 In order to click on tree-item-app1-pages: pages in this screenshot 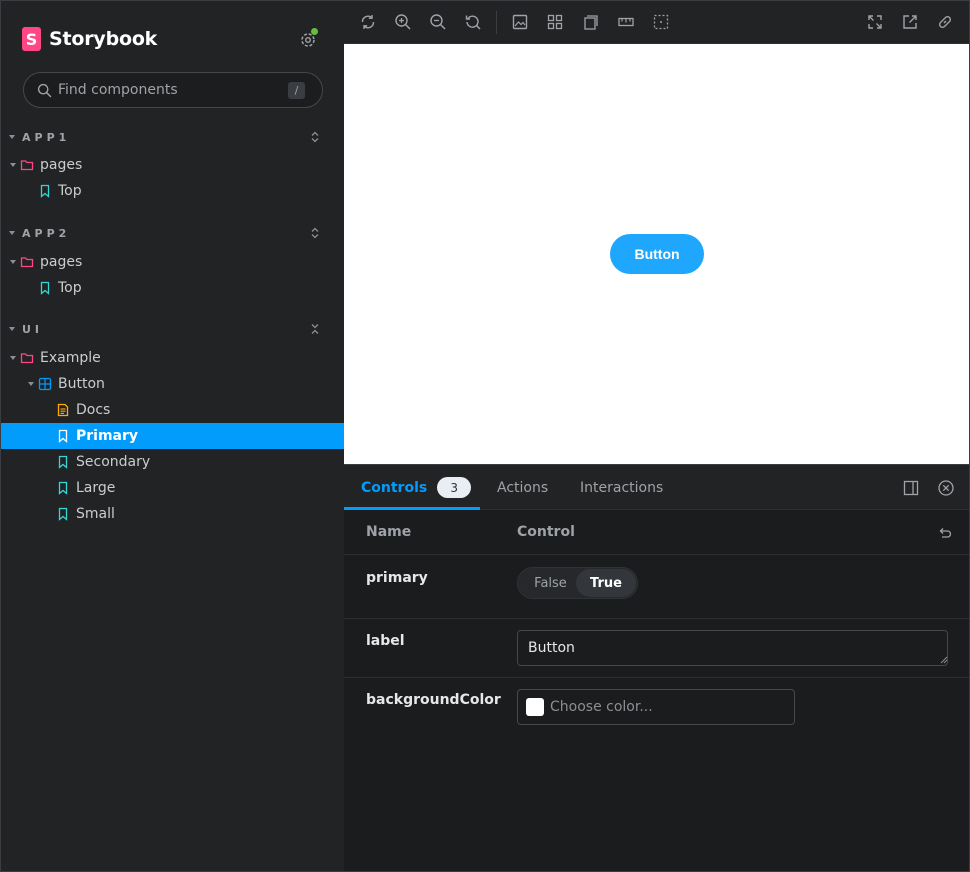, I will do `click(172, 165)`.